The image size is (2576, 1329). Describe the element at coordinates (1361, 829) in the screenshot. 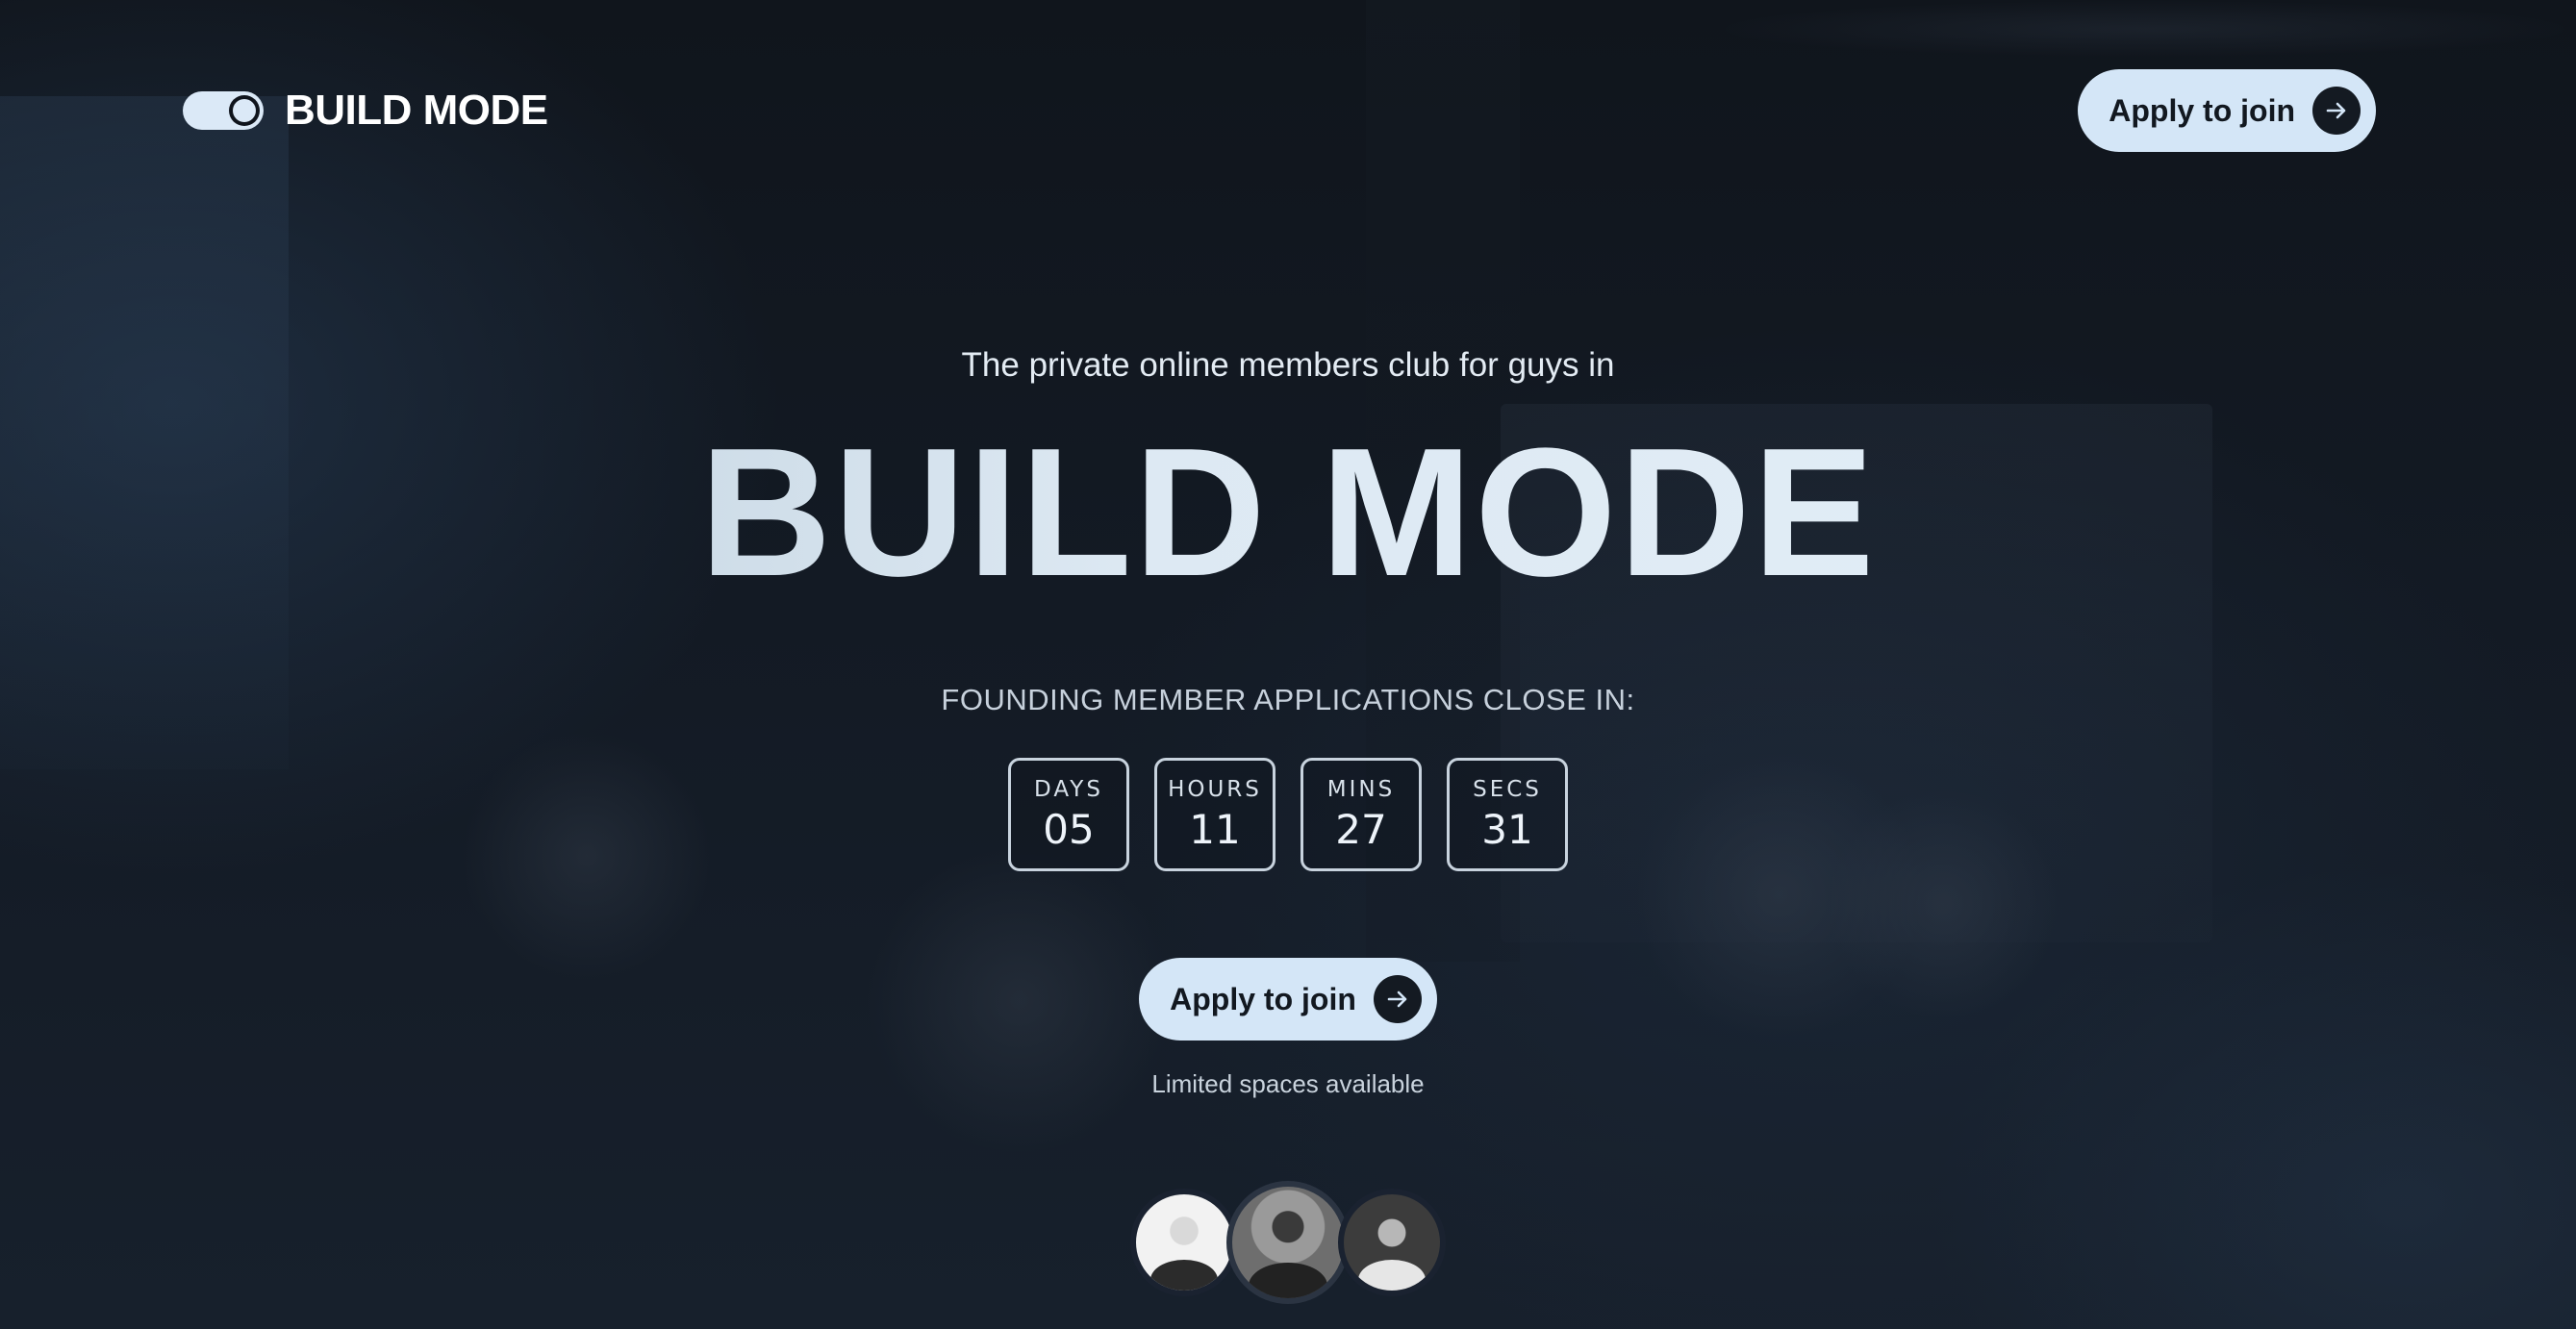

I see `countdown-value: 27` at that location.